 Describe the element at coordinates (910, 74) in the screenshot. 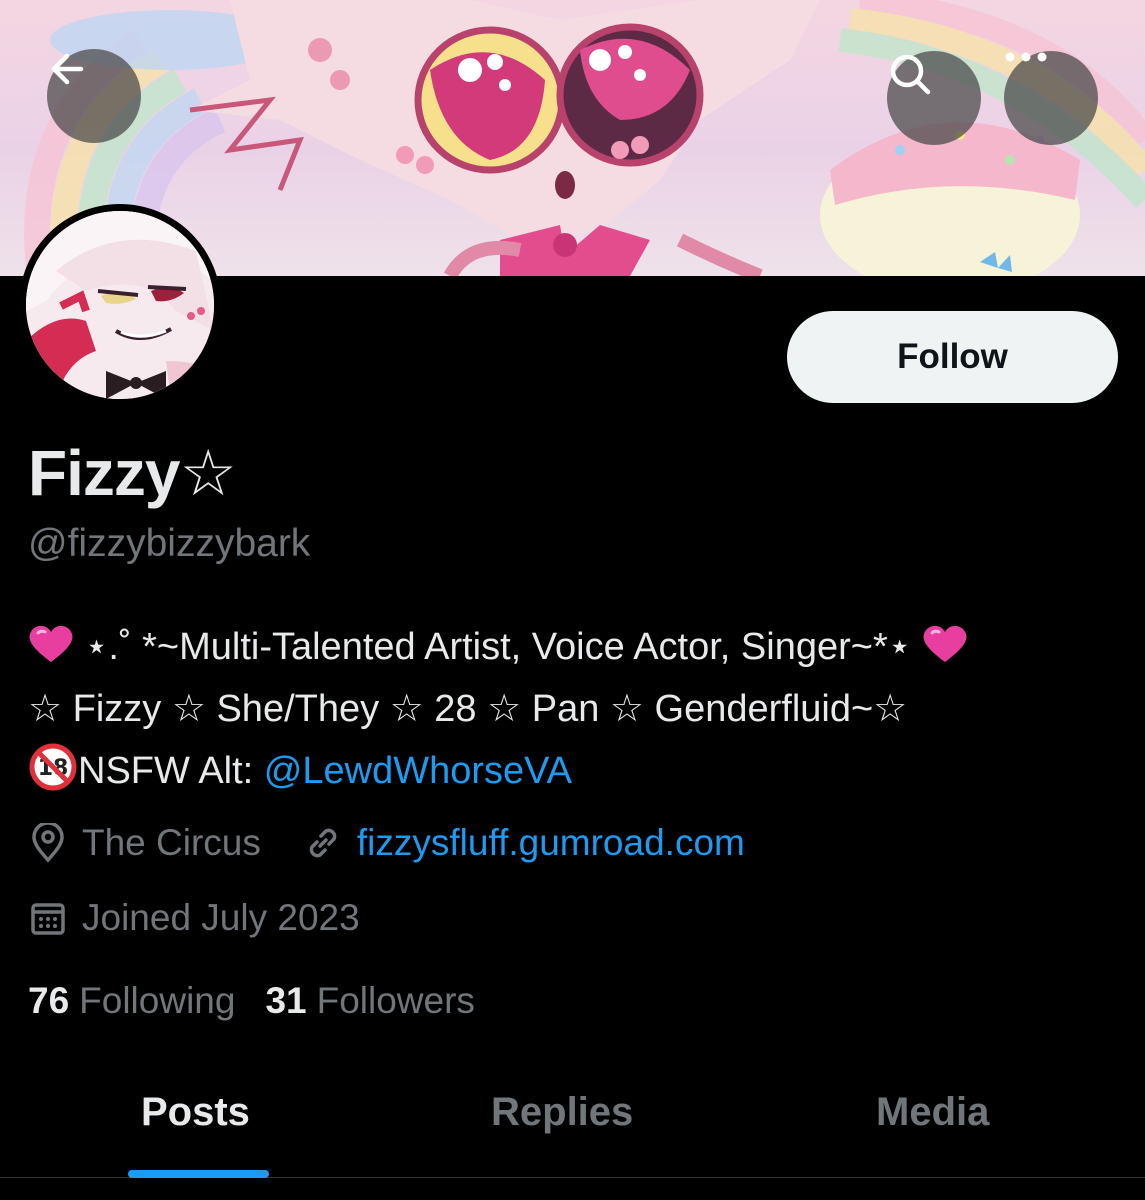

I see `search-icon` at that location.